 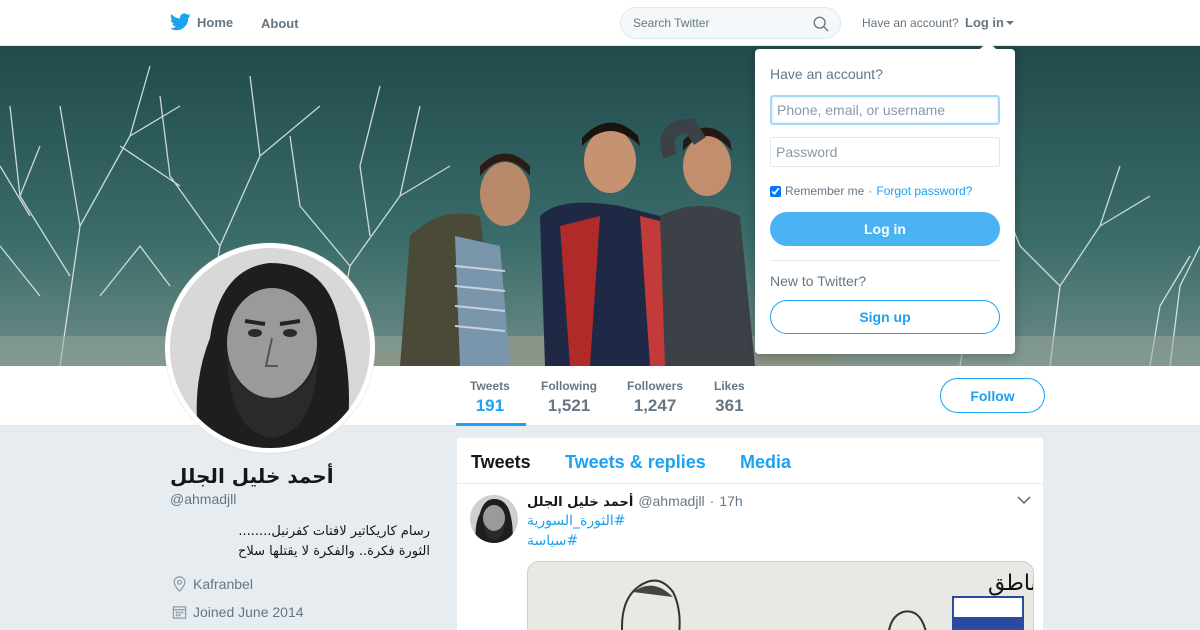 I want to click on dropdown-title: Have an account?, so click(x=826, y=74).